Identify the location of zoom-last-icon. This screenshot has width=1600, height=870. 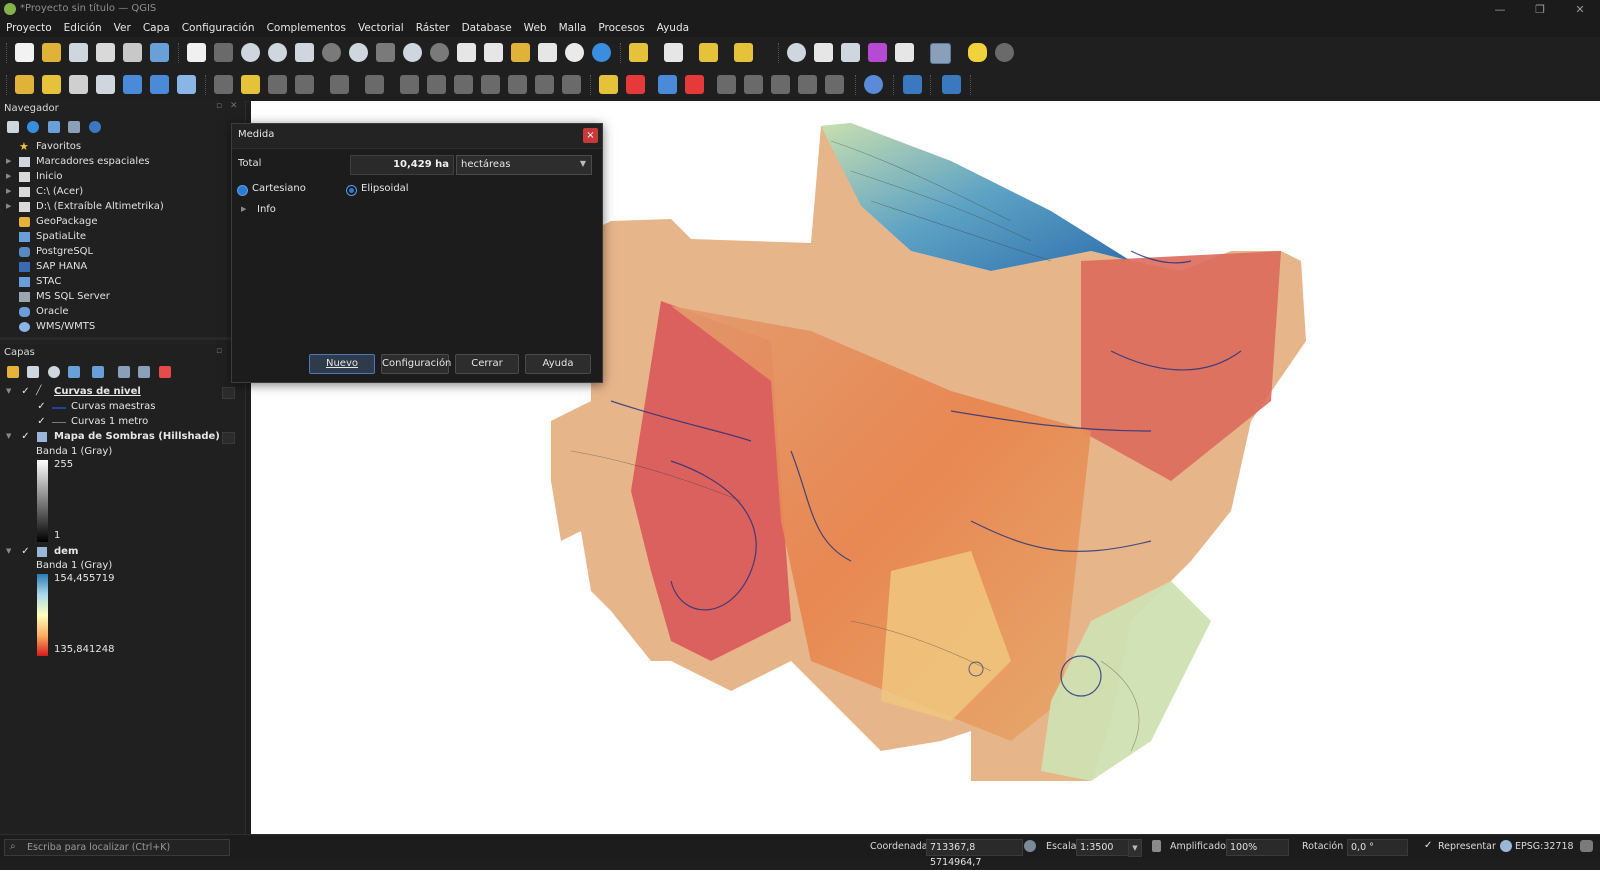
(412, 52).